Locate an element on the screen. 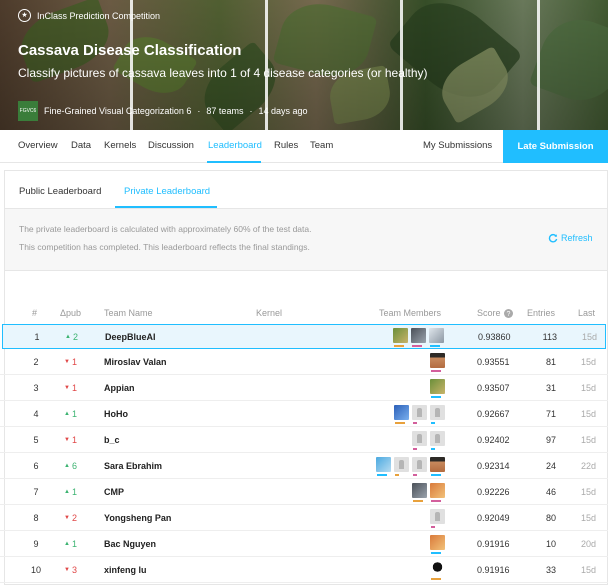 Image resolution: width=608 pixels, height=585 pixels. score-cell: 0.93860 is located at coordinates (494, 337).